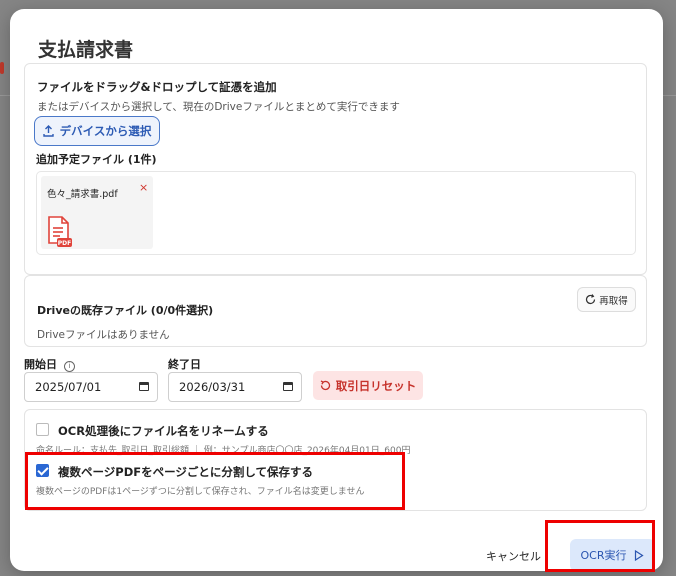  I want to click on start-date-input: 2025/07/01, so click(91, 387).